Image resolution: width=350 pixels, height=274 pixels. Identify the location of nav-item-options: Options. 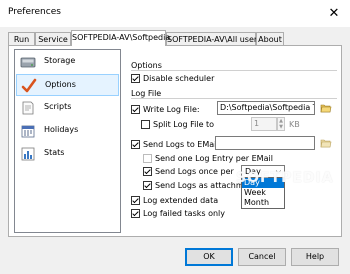
(67, 85).